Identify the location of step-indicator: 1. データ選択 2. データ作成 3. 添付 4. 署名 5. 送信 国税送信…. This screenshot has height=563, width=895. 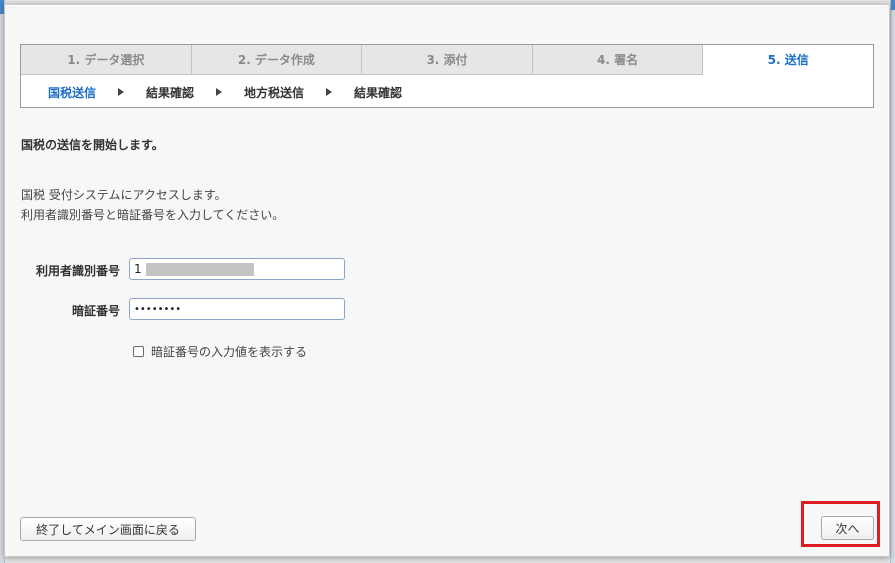
(447, 76).